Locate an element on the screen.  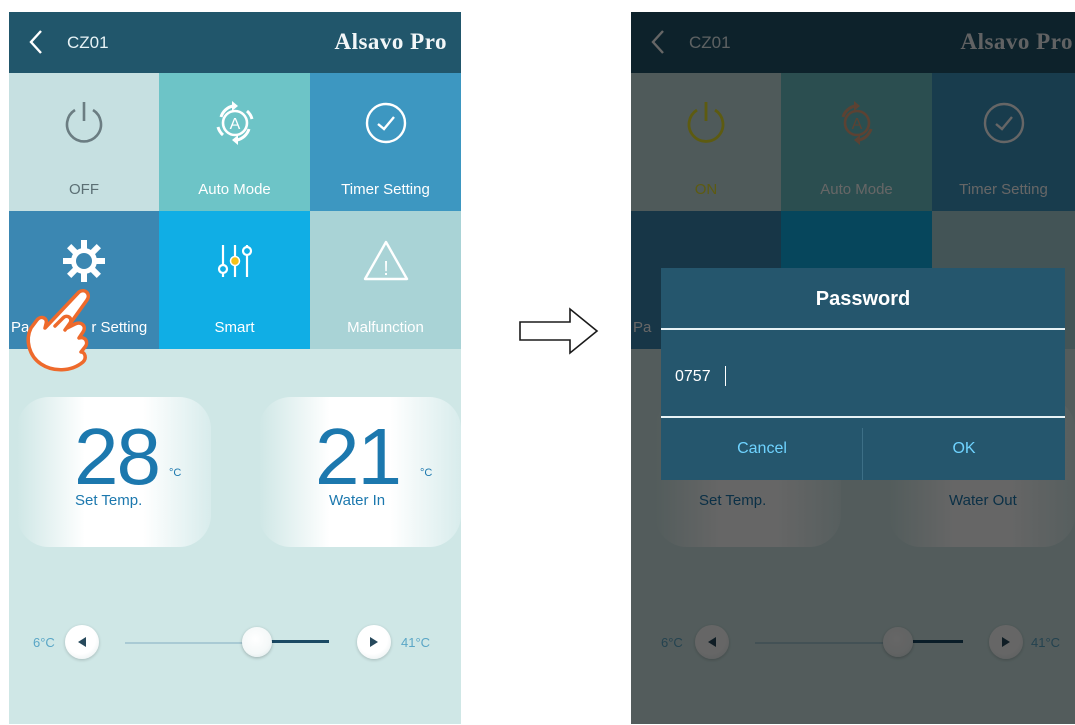
water-temp-label: Water In is located at coordinates (357, 500).